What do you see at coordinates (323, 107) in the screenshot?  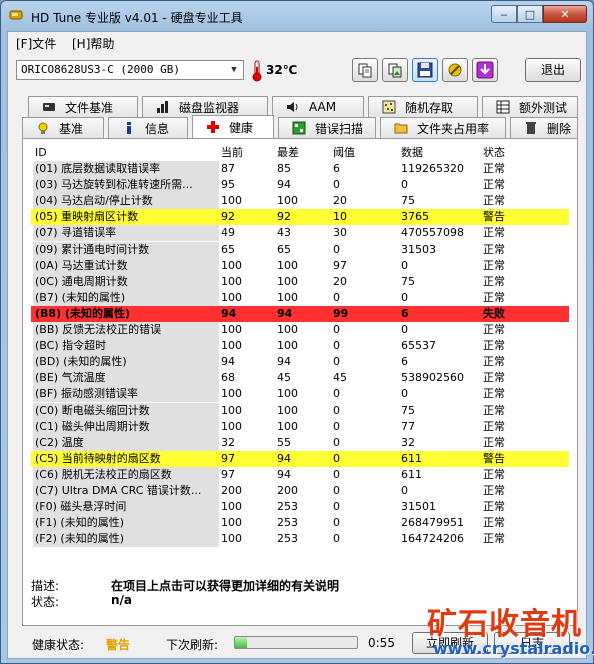 I see `tab-label: AAM` at bounding box center [323, 107].